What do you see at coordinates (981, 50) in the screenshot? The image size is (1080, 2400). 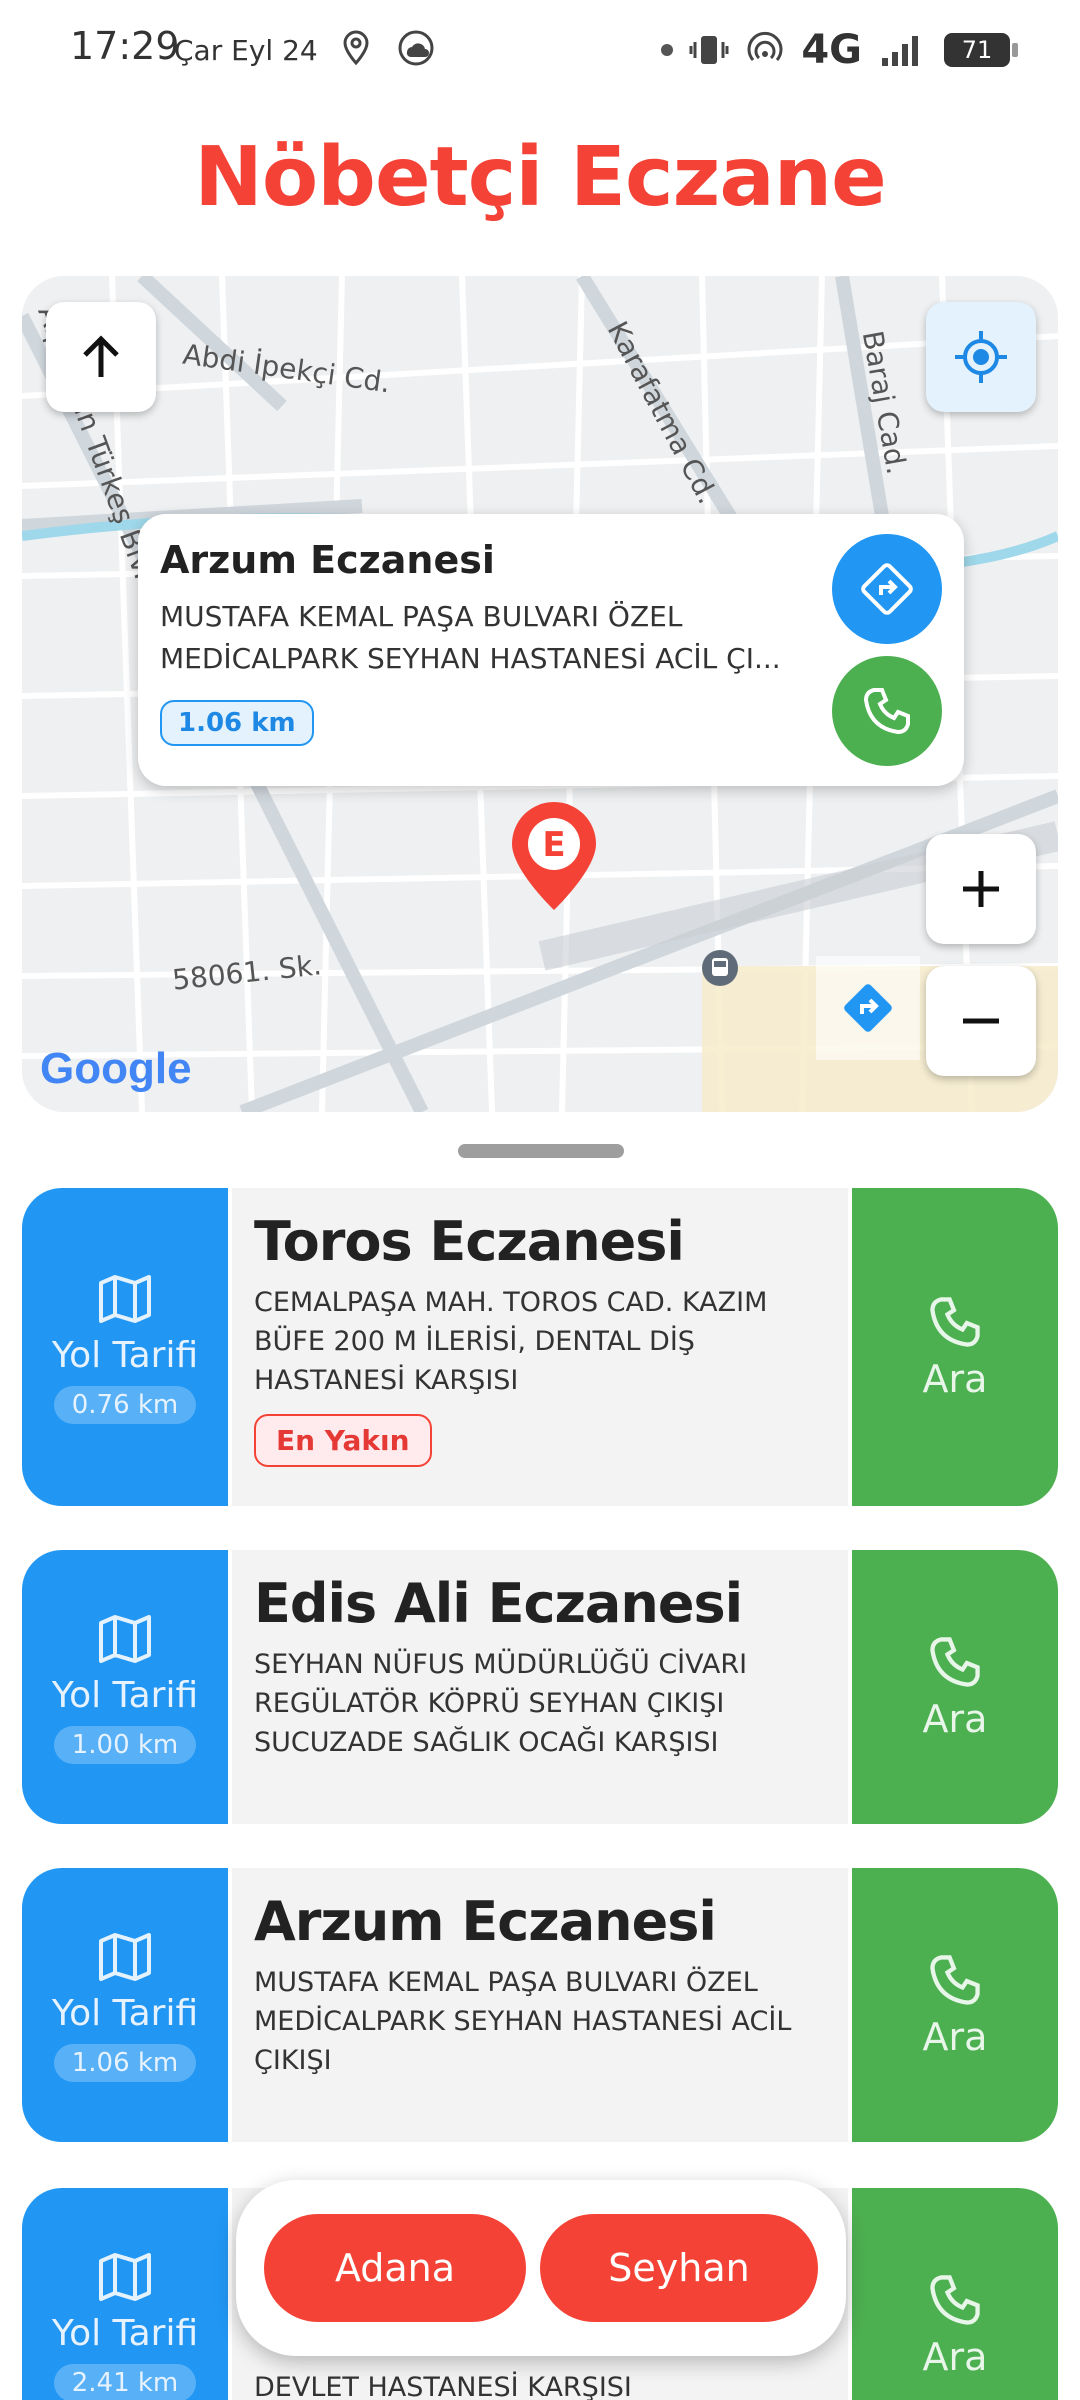 I see `battery-indicator: 71` at bounding box center [981, 50].